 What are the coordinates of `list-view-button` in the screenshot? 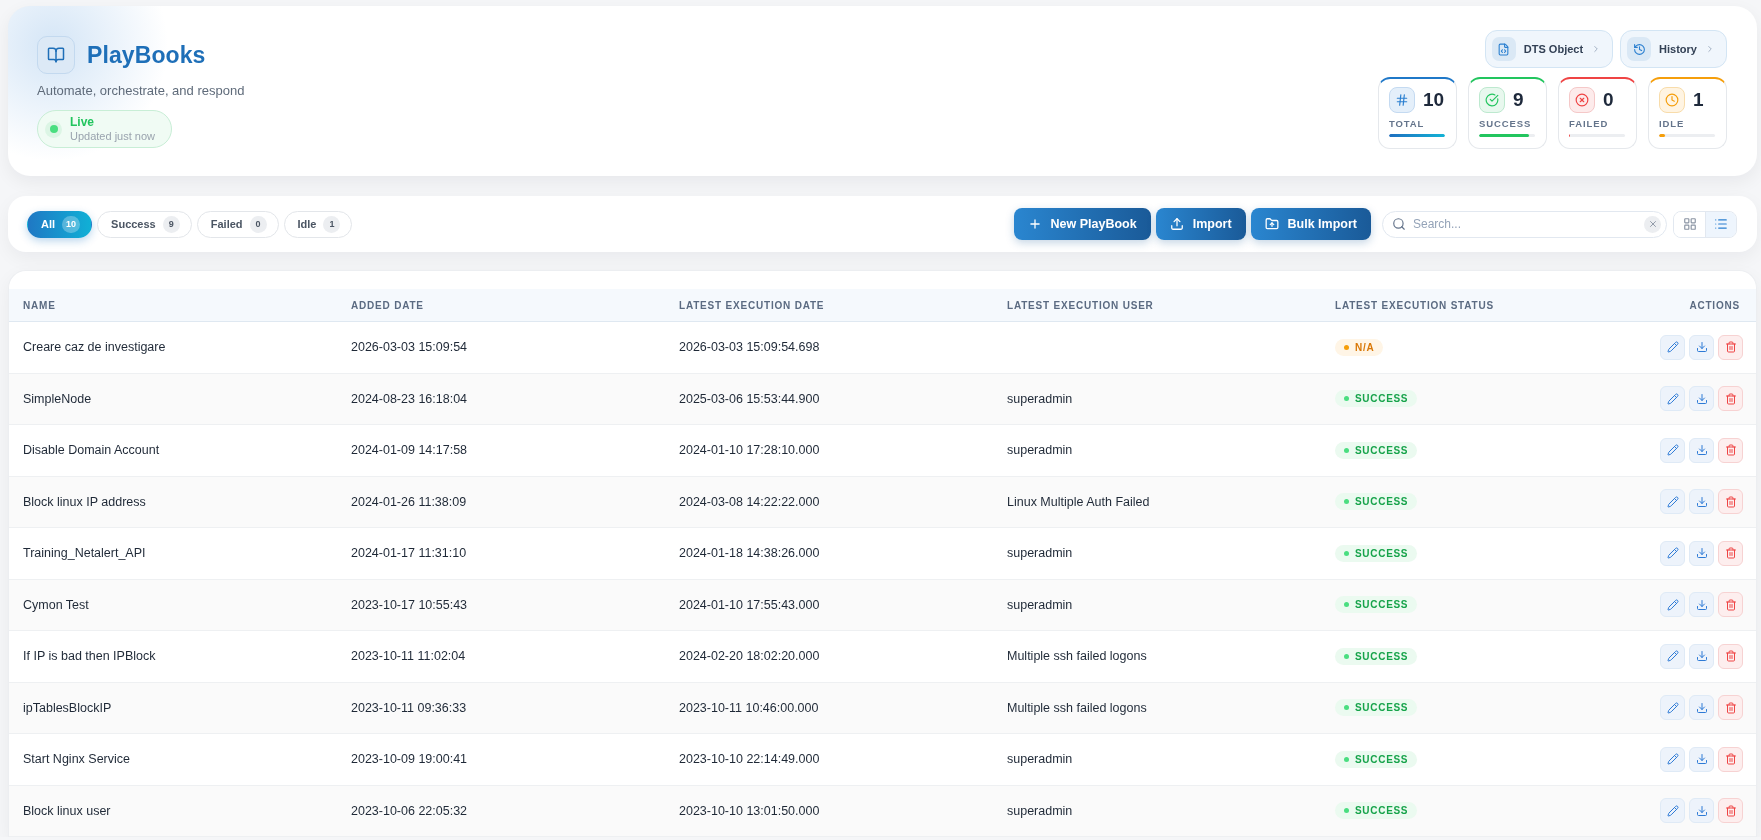 It's located at (1720, 224).